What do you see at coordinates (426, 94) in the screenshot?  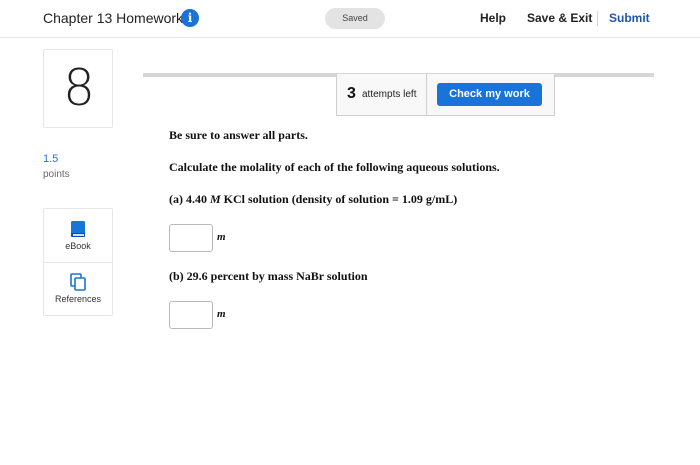 I see `attempts-separator` at bounding box center [426, 94].